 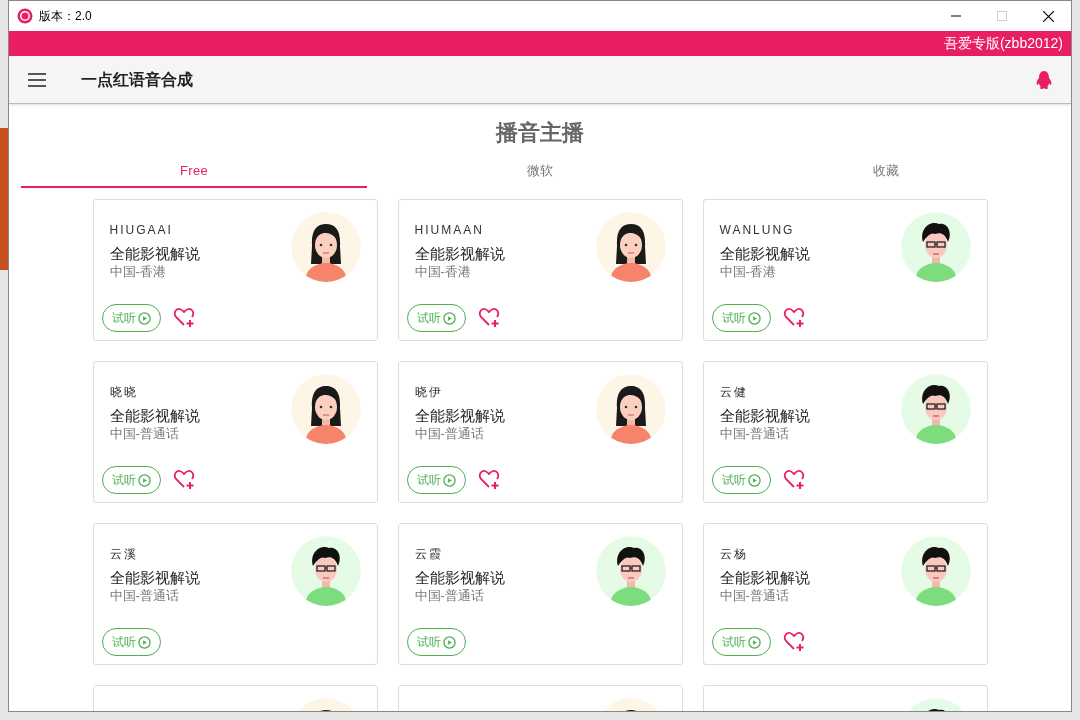 I want to click on voice-name: 云健, so click(x=734, y=392).